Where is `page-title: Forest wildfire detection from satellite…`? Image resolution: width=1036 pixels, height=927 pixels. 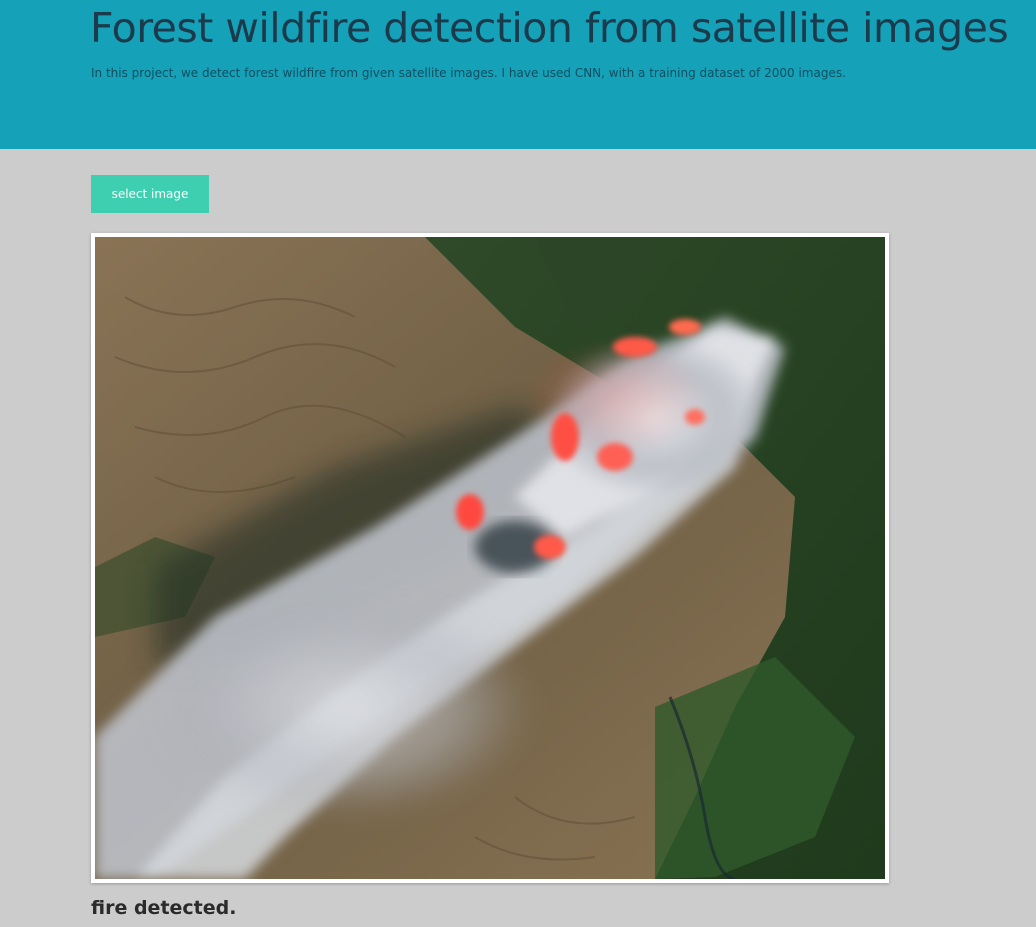 page-title: Forest wildfire detection from satellite… is located at coordinates (549, 28).